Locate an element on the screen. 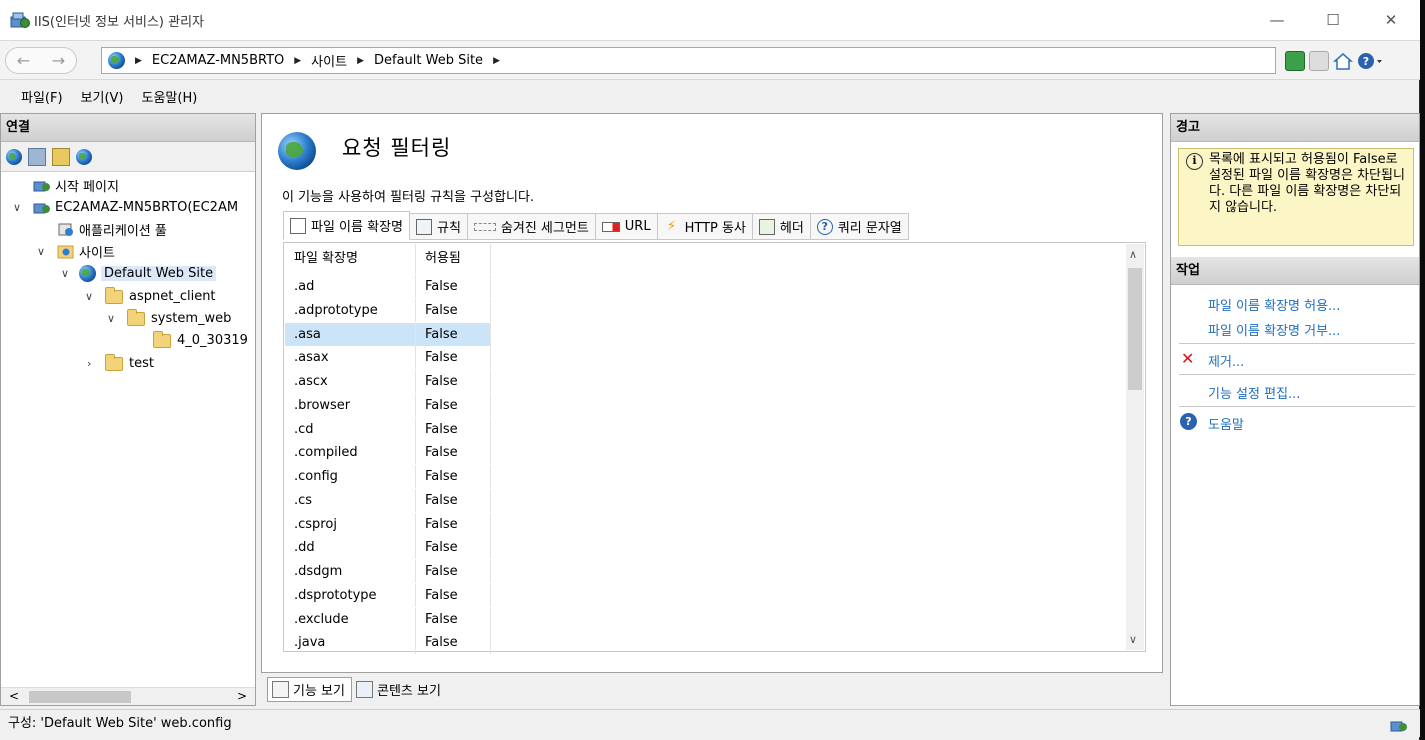 The height and width of the screenshot is (740, 1425). column-header-allowed: 허용됨 is located at coordinates (453, 259).